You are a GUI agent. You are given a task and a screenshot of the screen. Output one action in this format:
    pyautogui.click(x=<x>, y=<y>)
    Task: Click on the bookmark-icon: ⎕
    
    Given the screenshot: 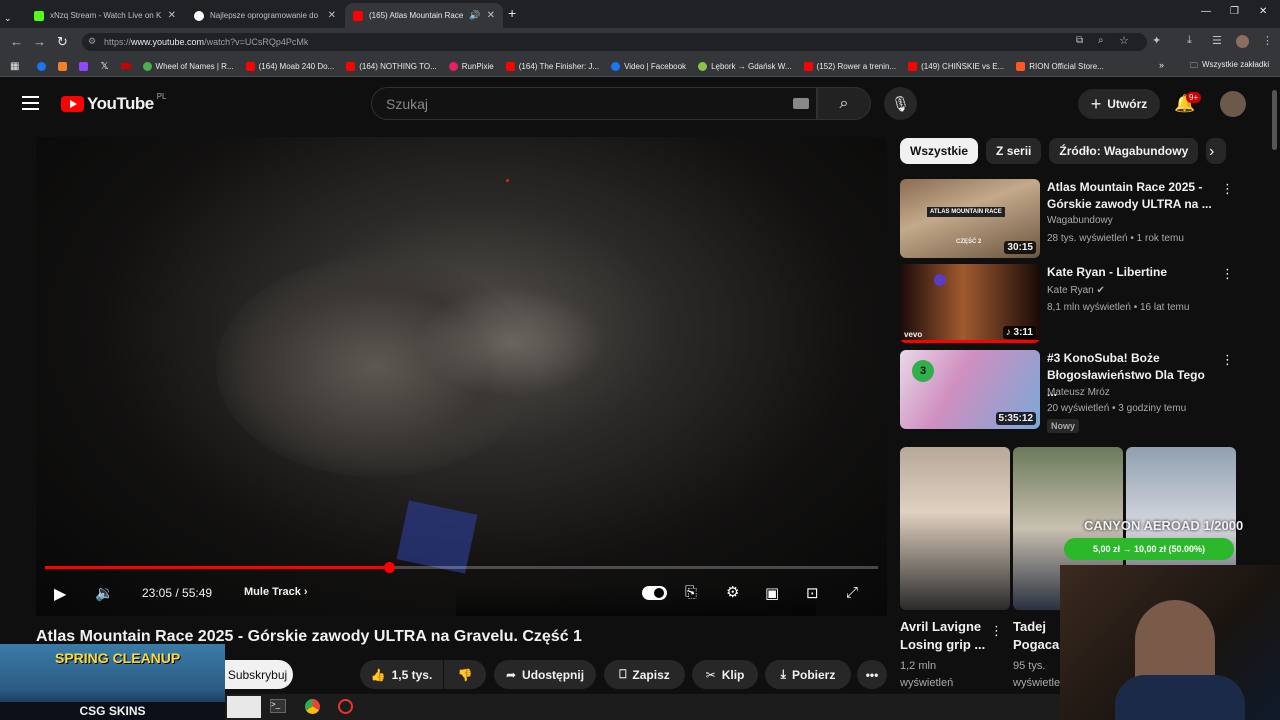 What is the action you would take?
    pyautogui.click(x=623, y=674)
    